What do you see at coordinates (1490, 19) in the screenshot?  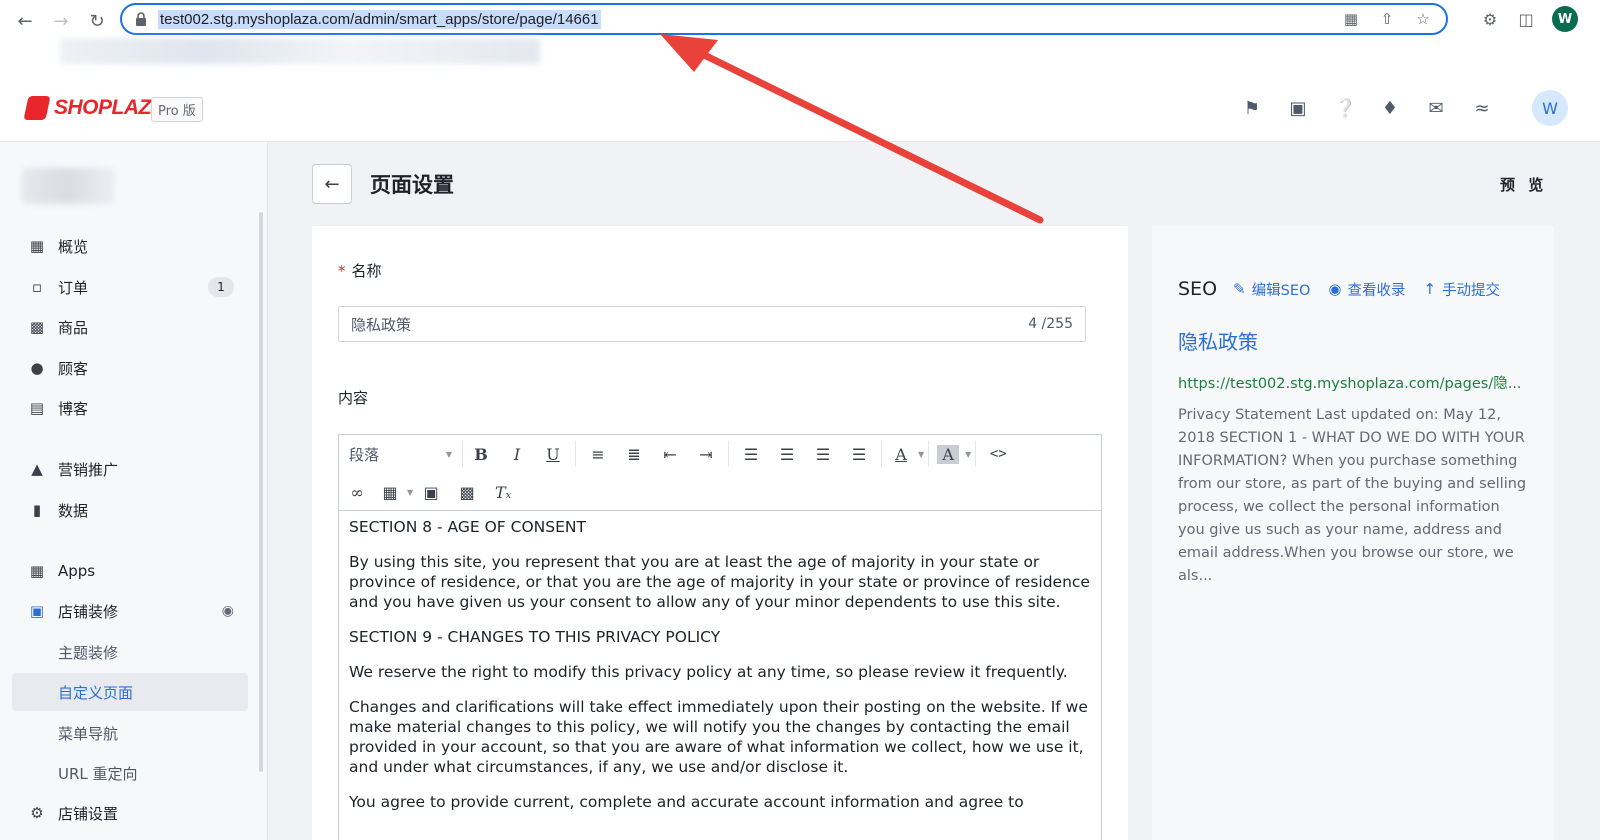 I see `extensions-puzzle-icon: ⚙` at bounding box center [1490, 19].